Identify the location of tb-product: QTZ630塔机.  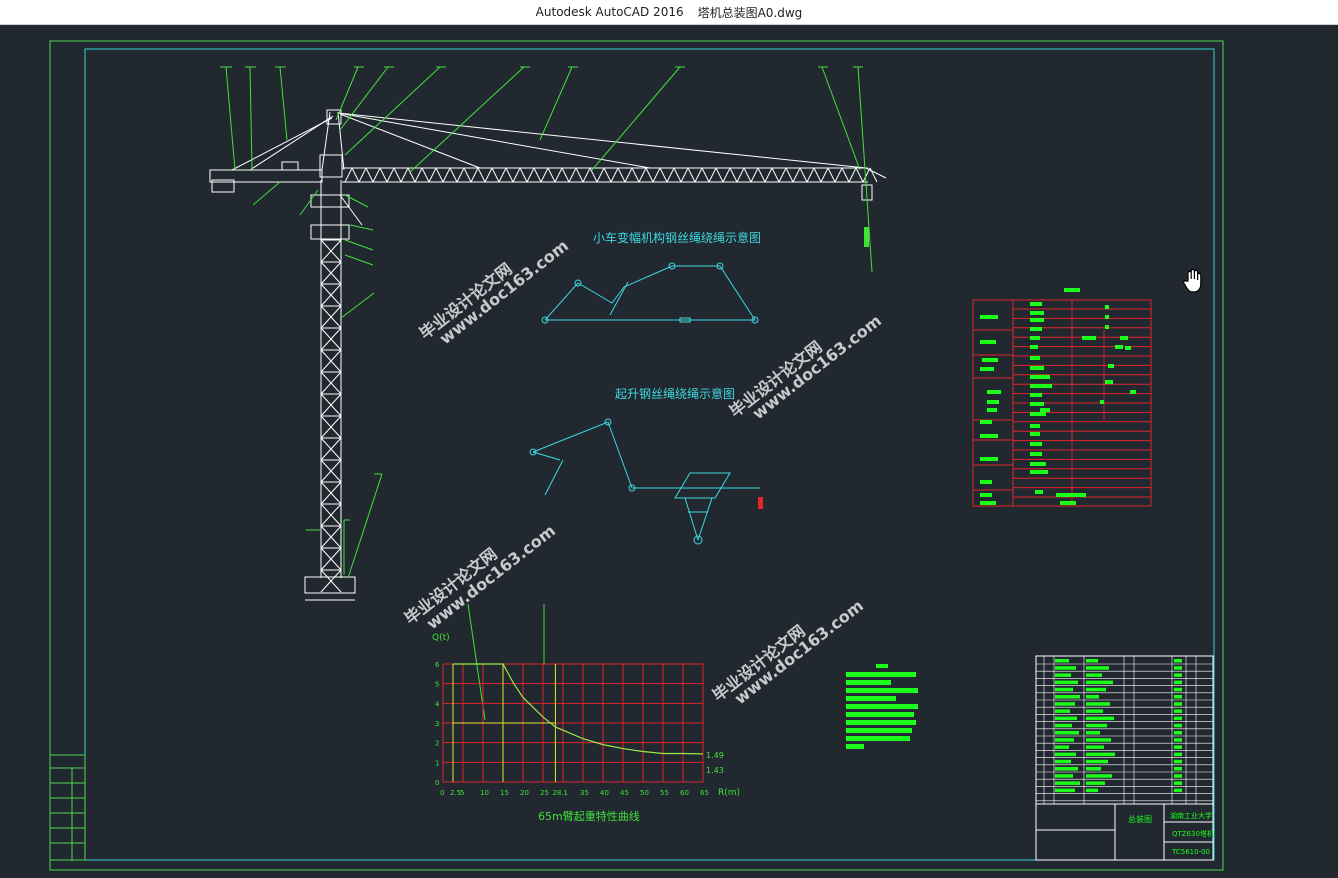
(1193, 833).